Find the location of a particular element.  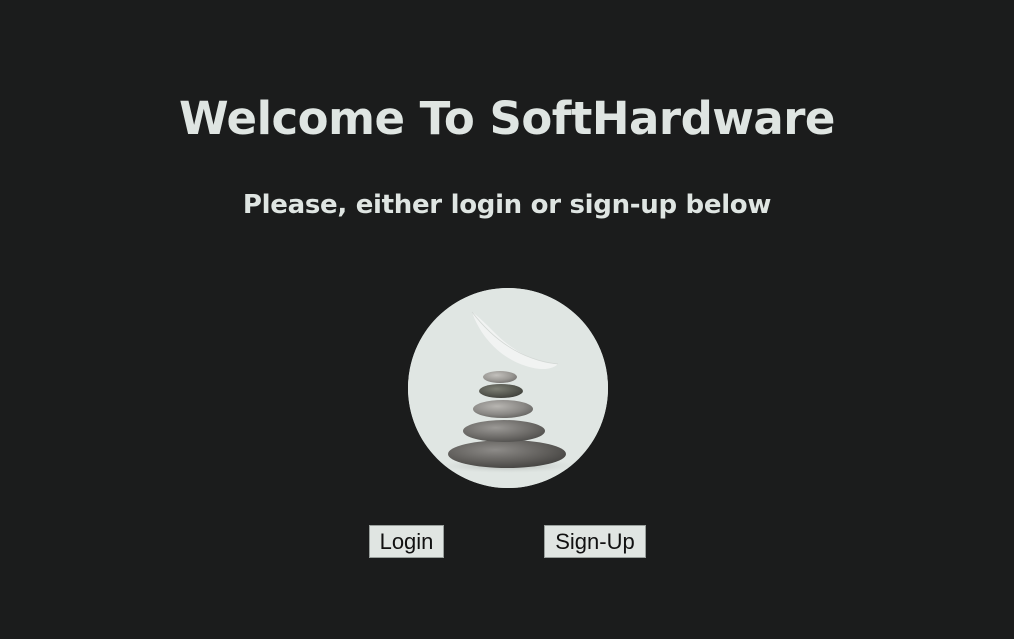

sign-up-button: Sign-Up is located at coordinates (595, 541).